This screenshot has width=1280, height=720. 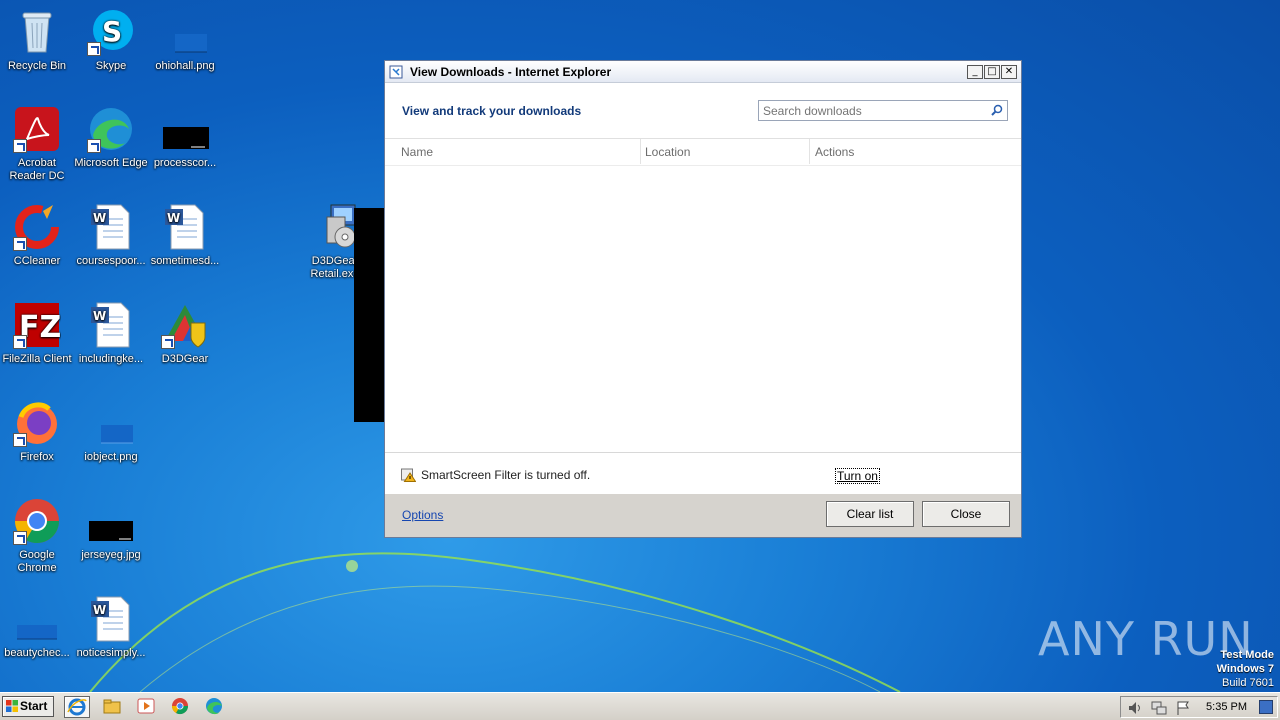 What do you see at coordinates (37, 423) in the screenshot?
I see `firefox-icon` at bounding box center [37, 423].